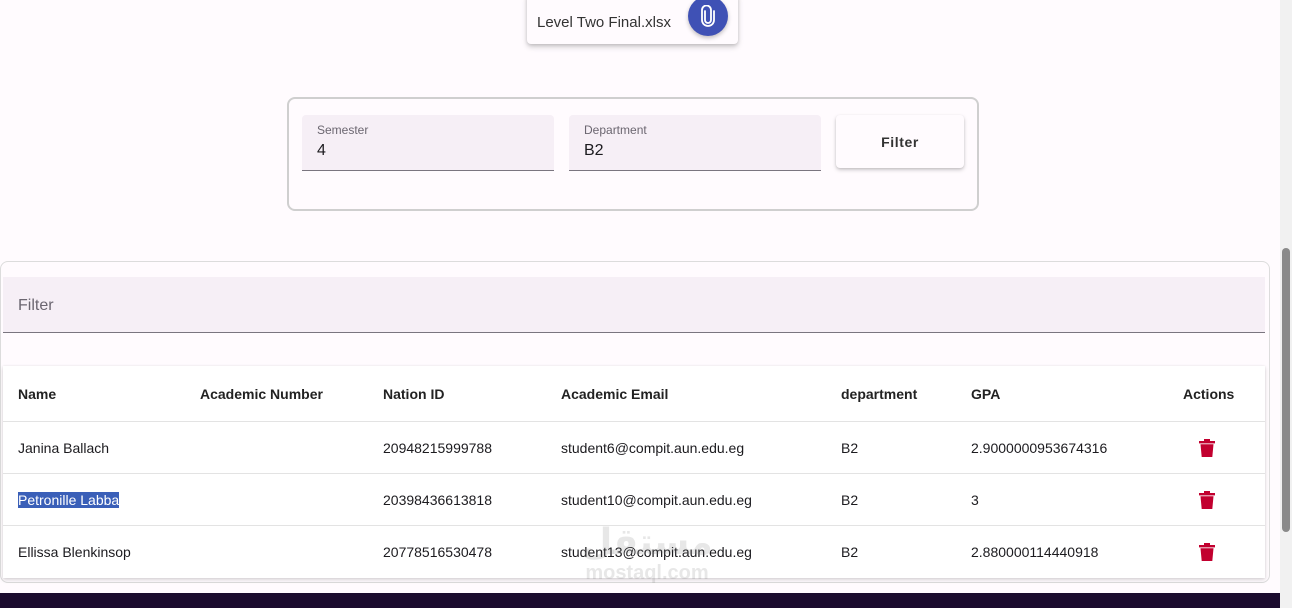 Image resolution: width=1292 pixels, height=608 pixels. I want to click on department-field: Department B2, so click(695, 143).